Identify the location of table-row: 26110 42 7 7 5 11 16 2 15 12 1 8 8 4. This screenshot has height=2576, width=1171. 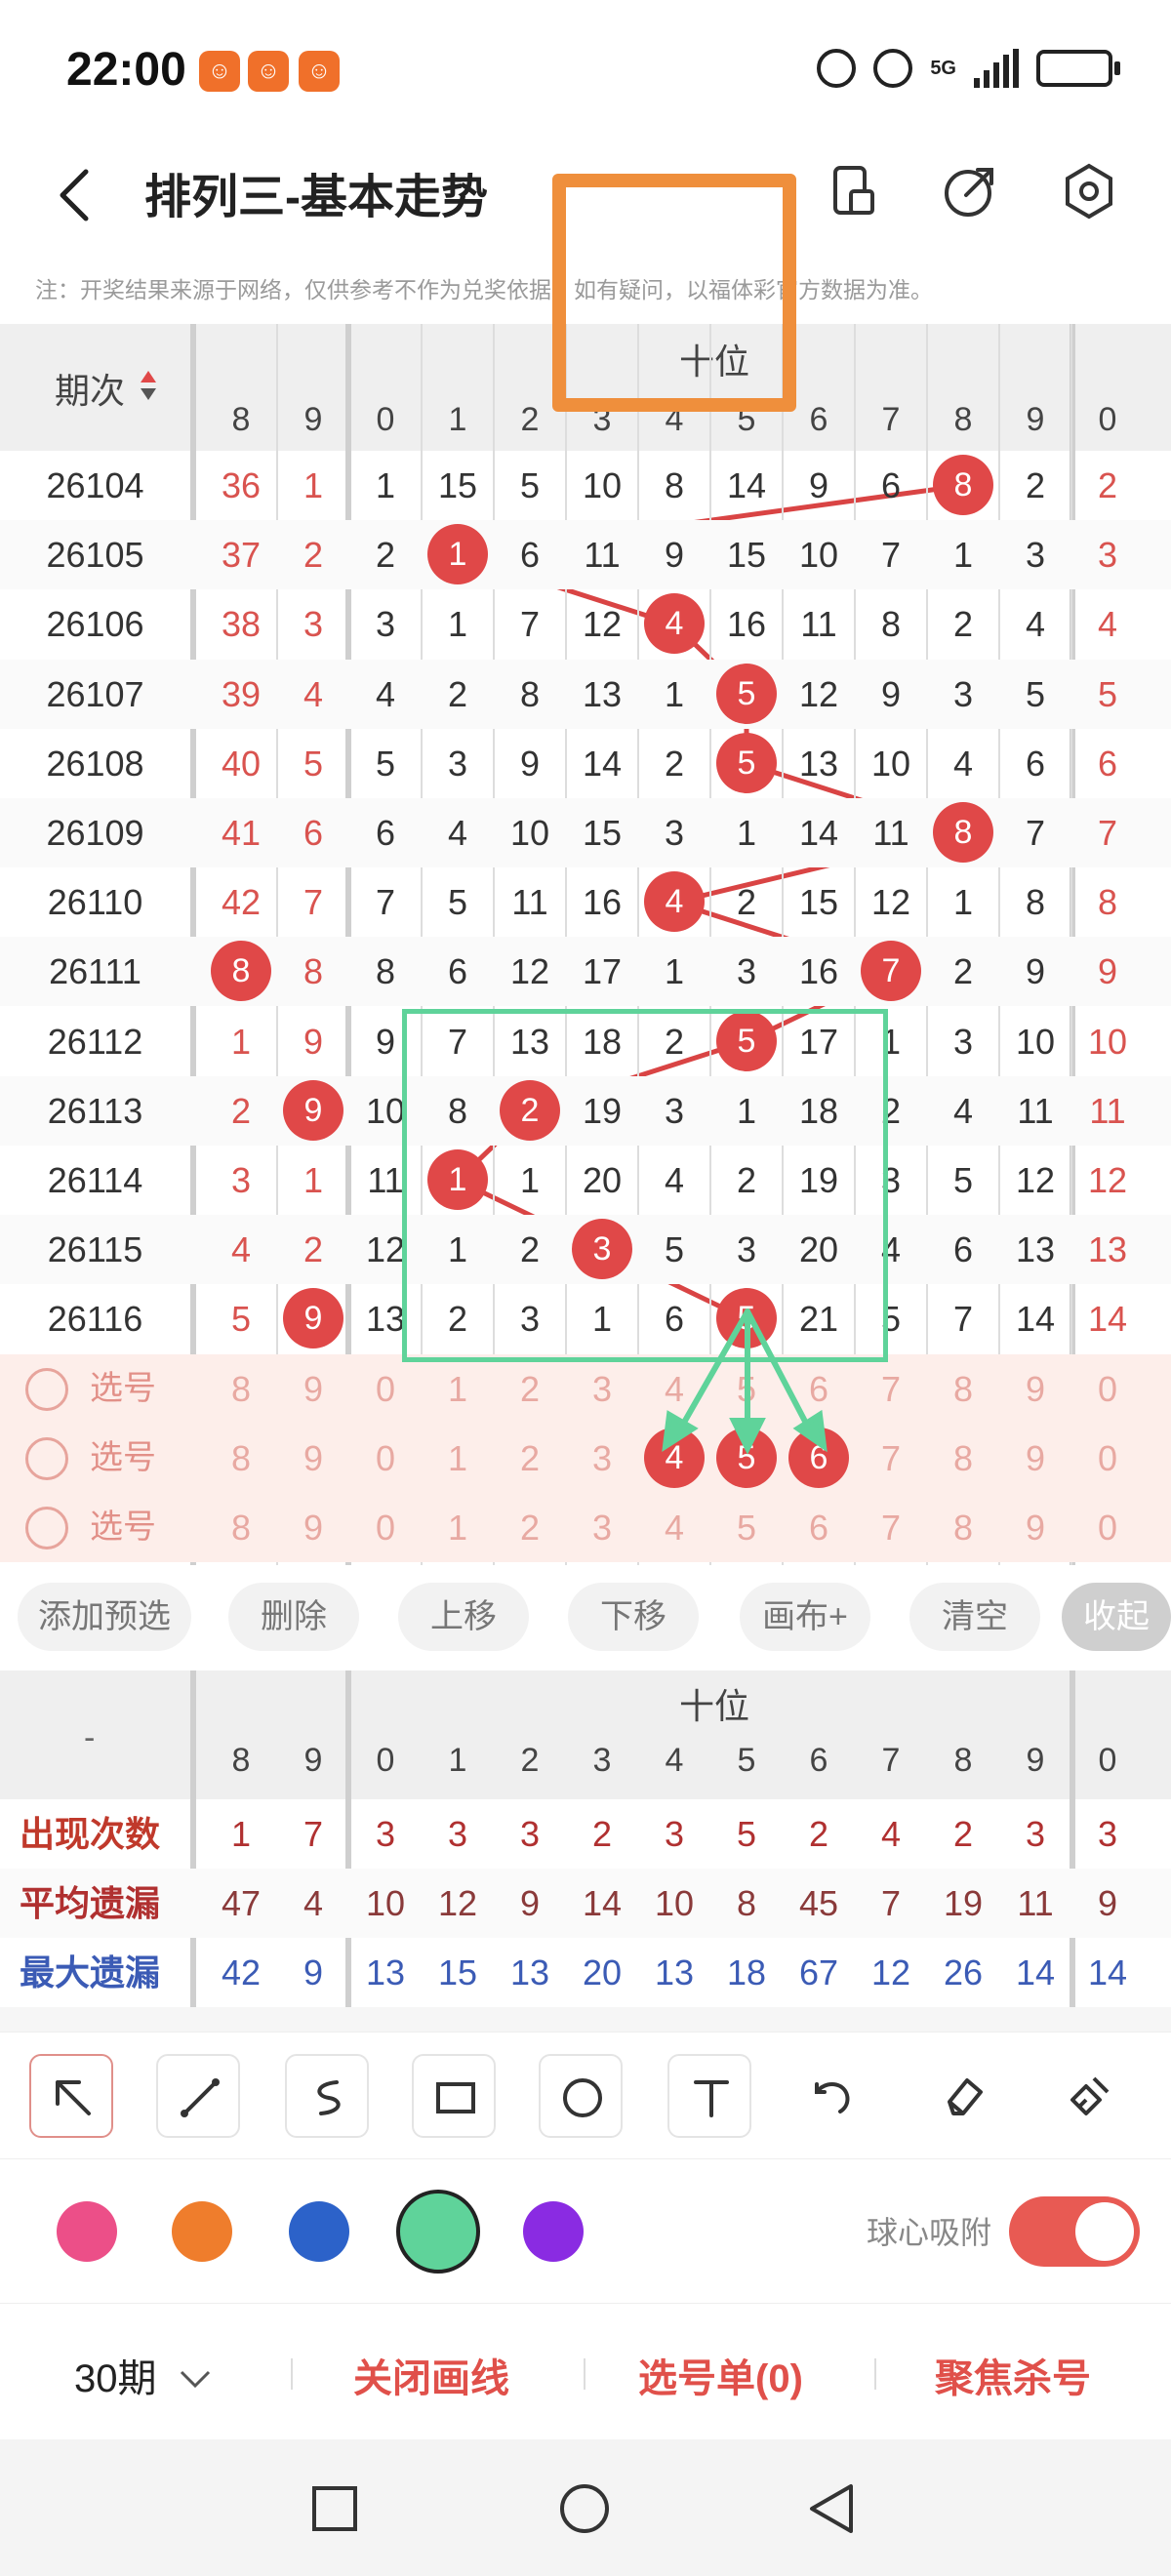
(585, 902).